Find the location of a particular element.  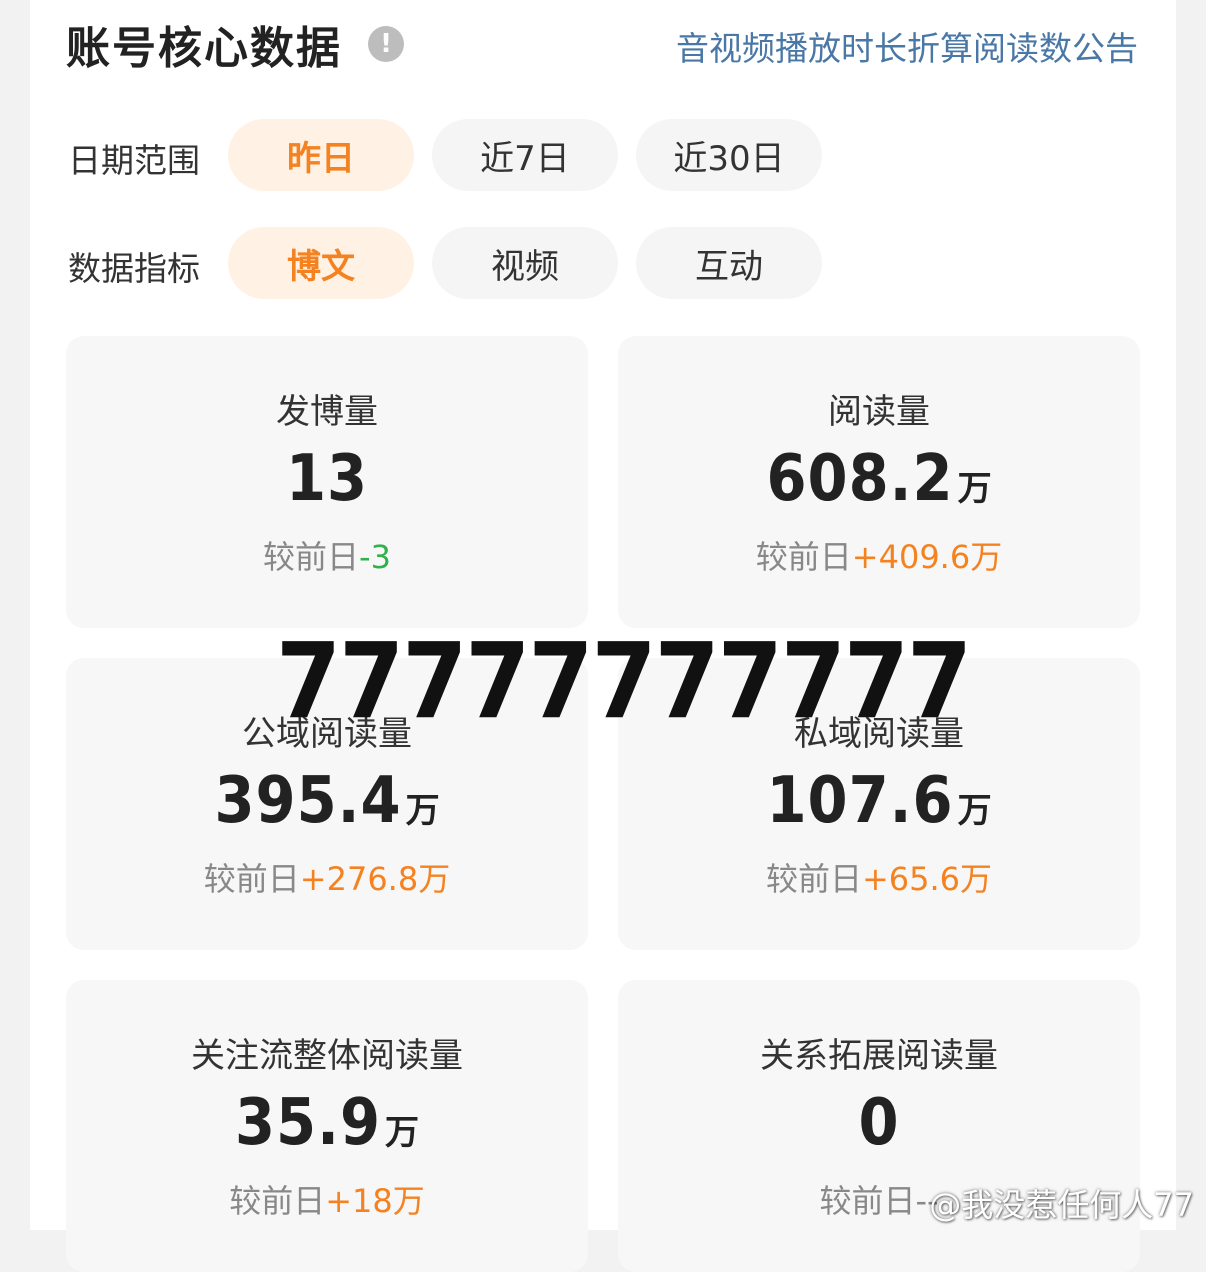

card-value-number: 13 is located at coordinates (327, 479).